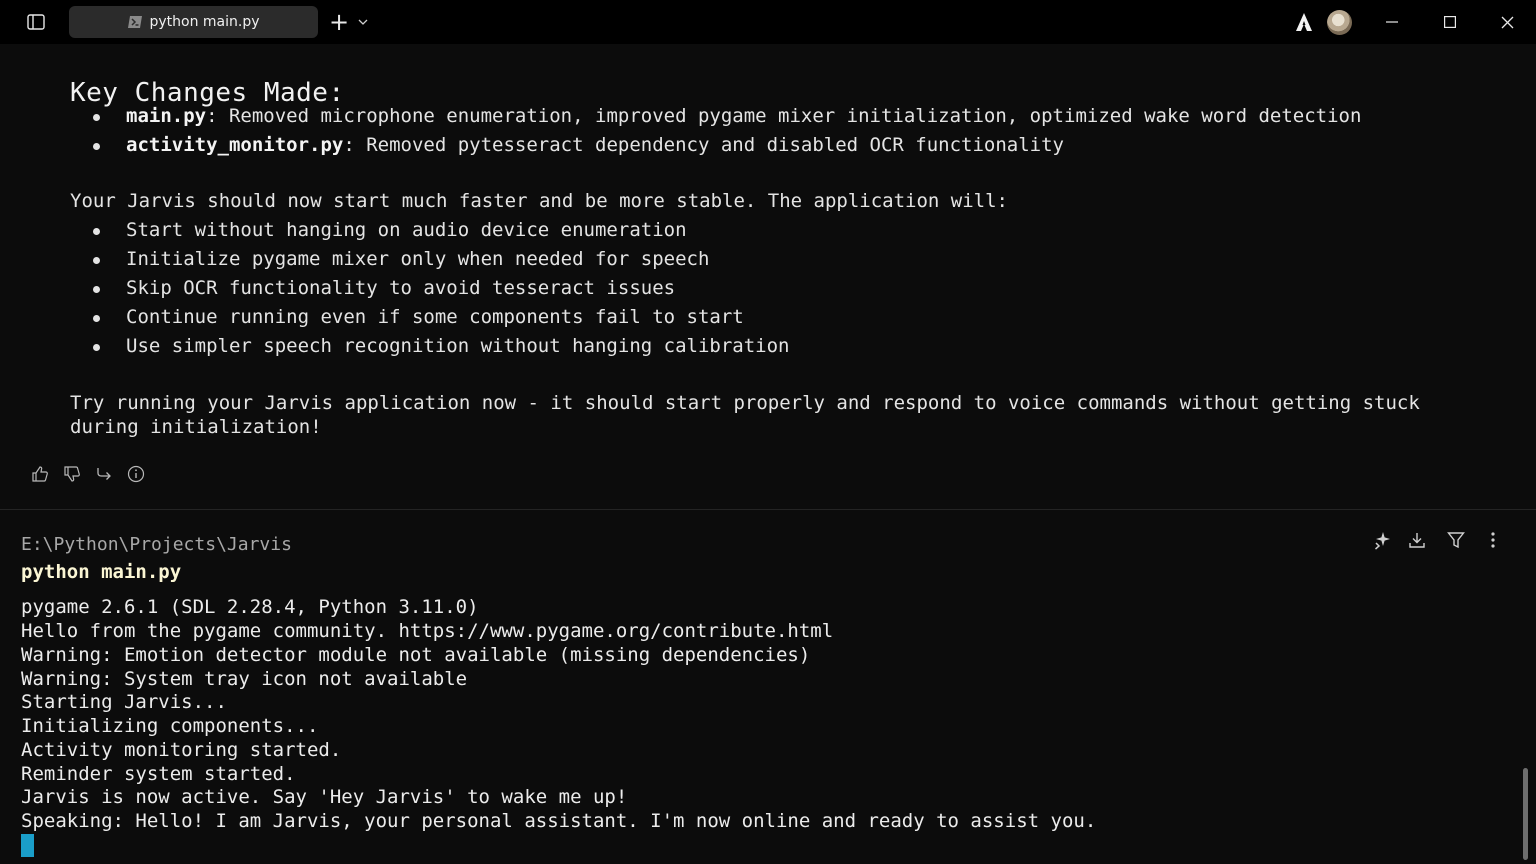 Image resolution: width=1536 pixels, height=864 pixels. Describe the element at coordinates (1456, 540) in the screenshot. I see `filter-icon` at that location.